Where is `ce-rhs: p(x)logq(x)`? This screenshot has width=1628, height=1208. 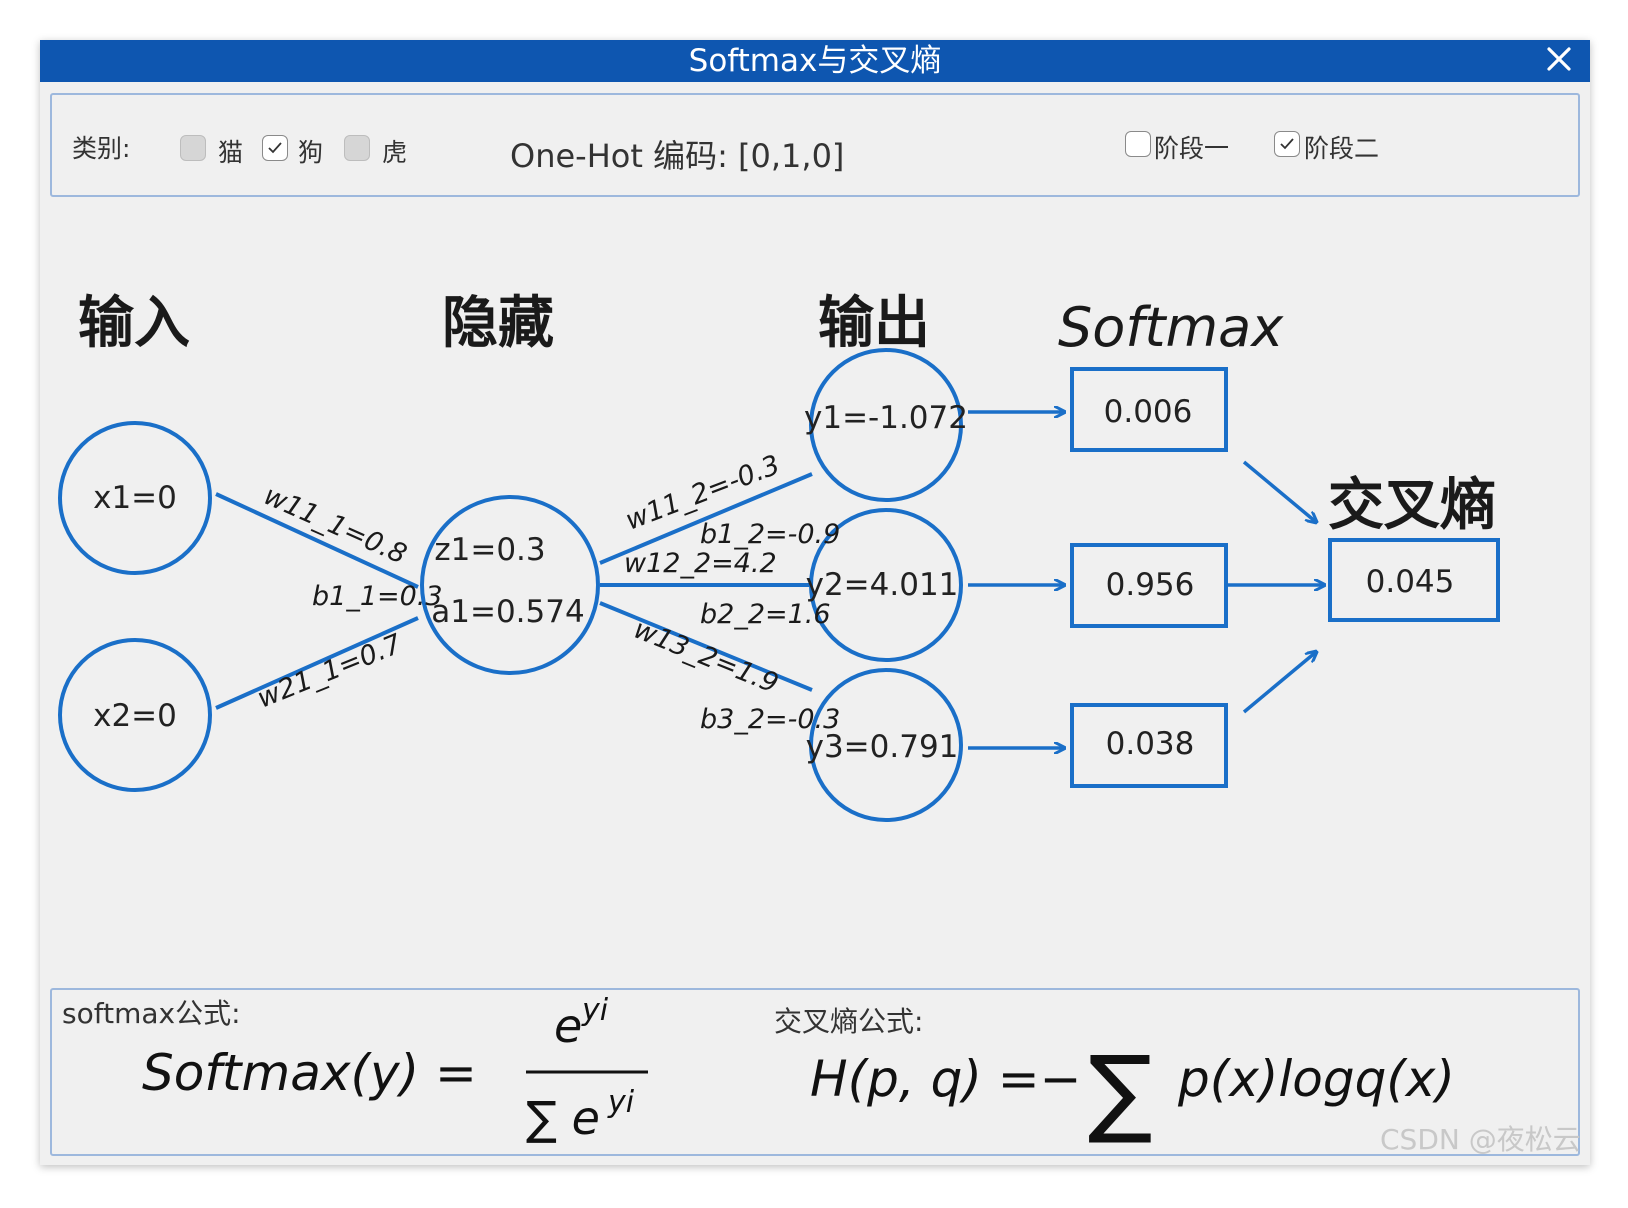 ce-rhs: p(x)logq(x) is located at coordinates (1316, 1079).